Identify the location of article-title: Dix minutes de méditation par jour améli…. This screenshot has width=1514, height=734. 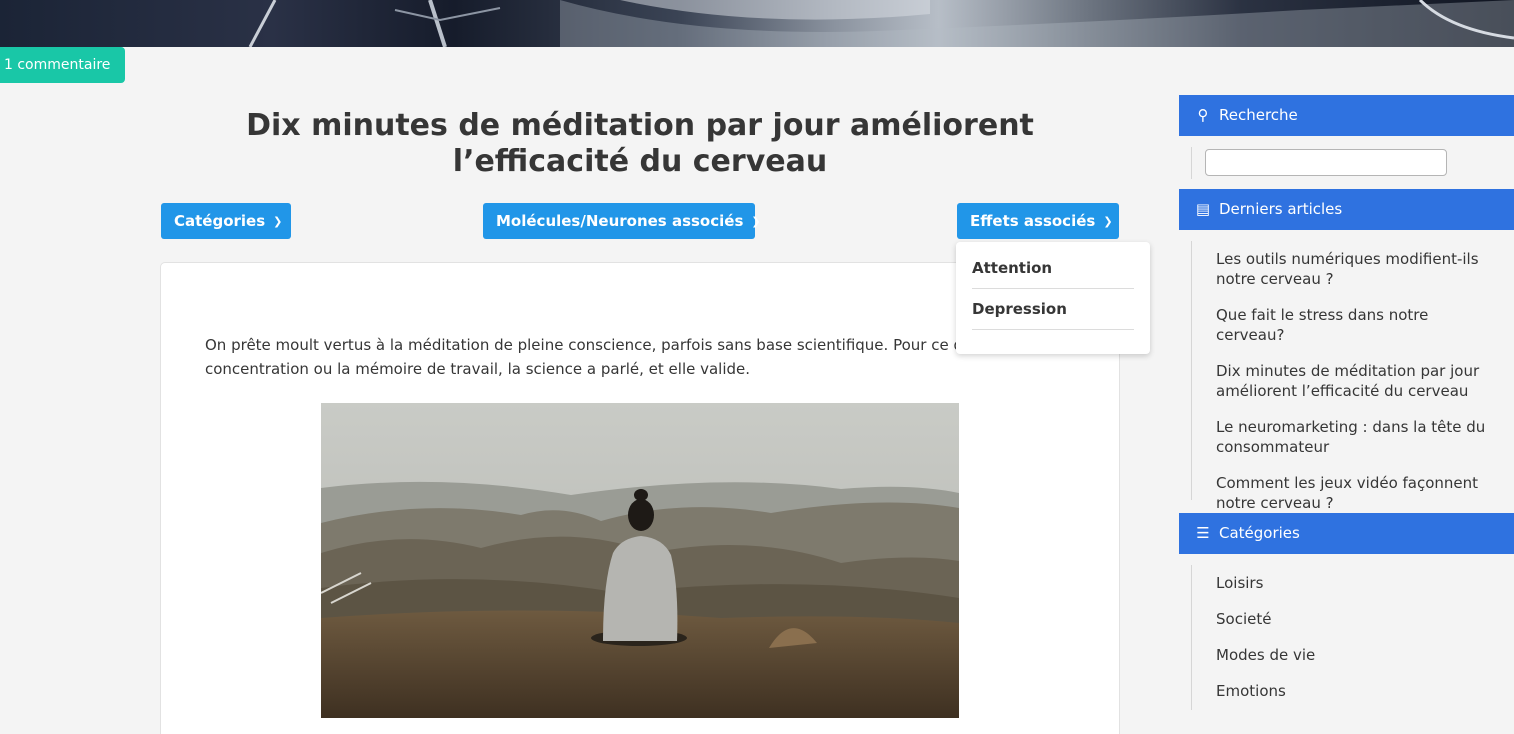
(640, 143).